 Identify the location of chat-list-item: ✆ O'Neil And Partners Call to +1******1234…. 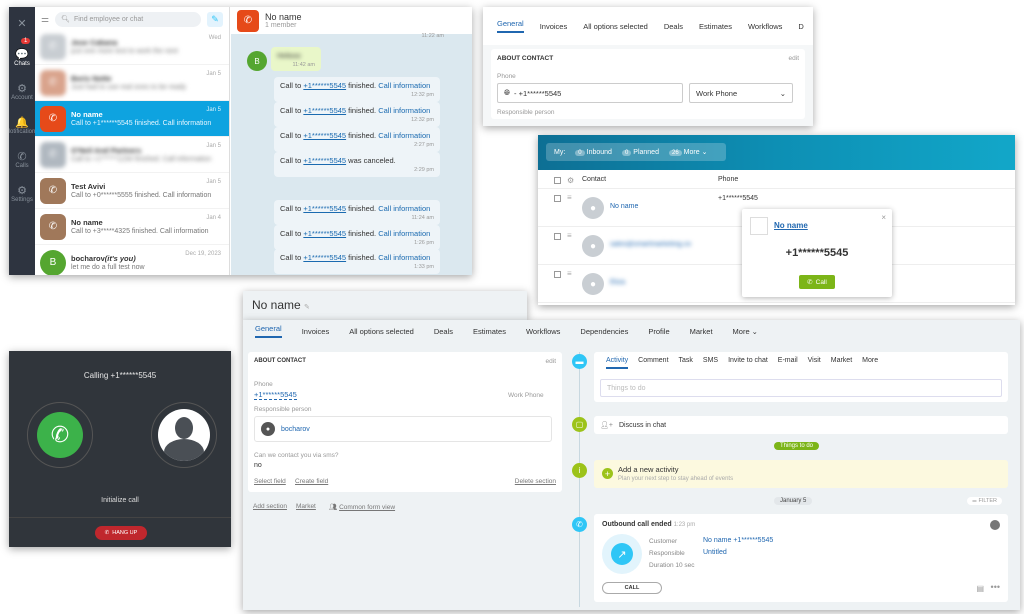
(132, 155).